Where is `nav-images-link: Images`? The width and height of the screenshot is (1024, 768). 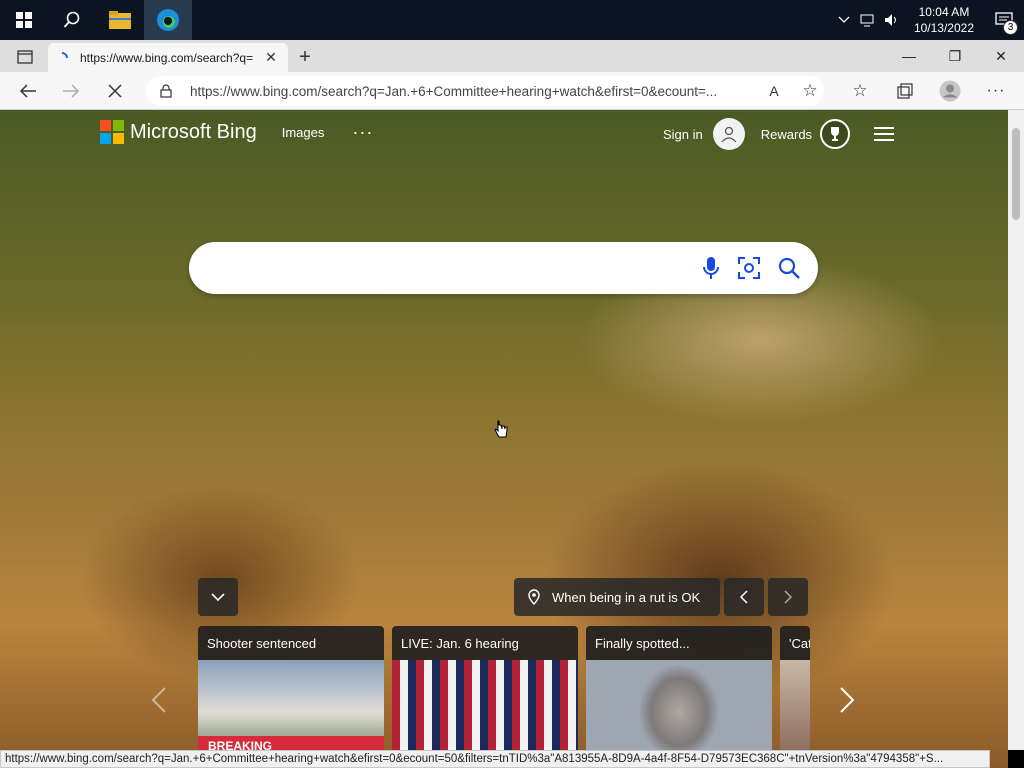
nav-images-link: Images is located at coordinates (303, 132).